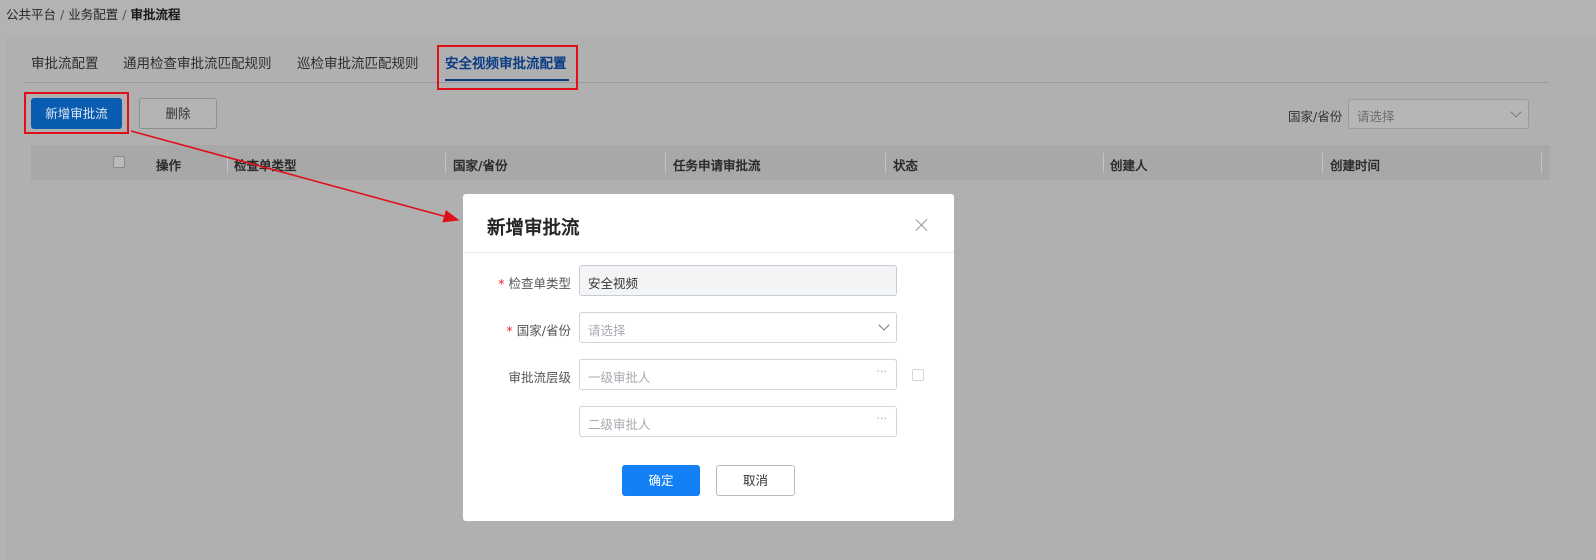 The image size is (1596, 560). What do you see at coordinates (1129, 165) in the screenshot?
I see `column-header-creator: 创建人` at bounding box center [1129, 165].